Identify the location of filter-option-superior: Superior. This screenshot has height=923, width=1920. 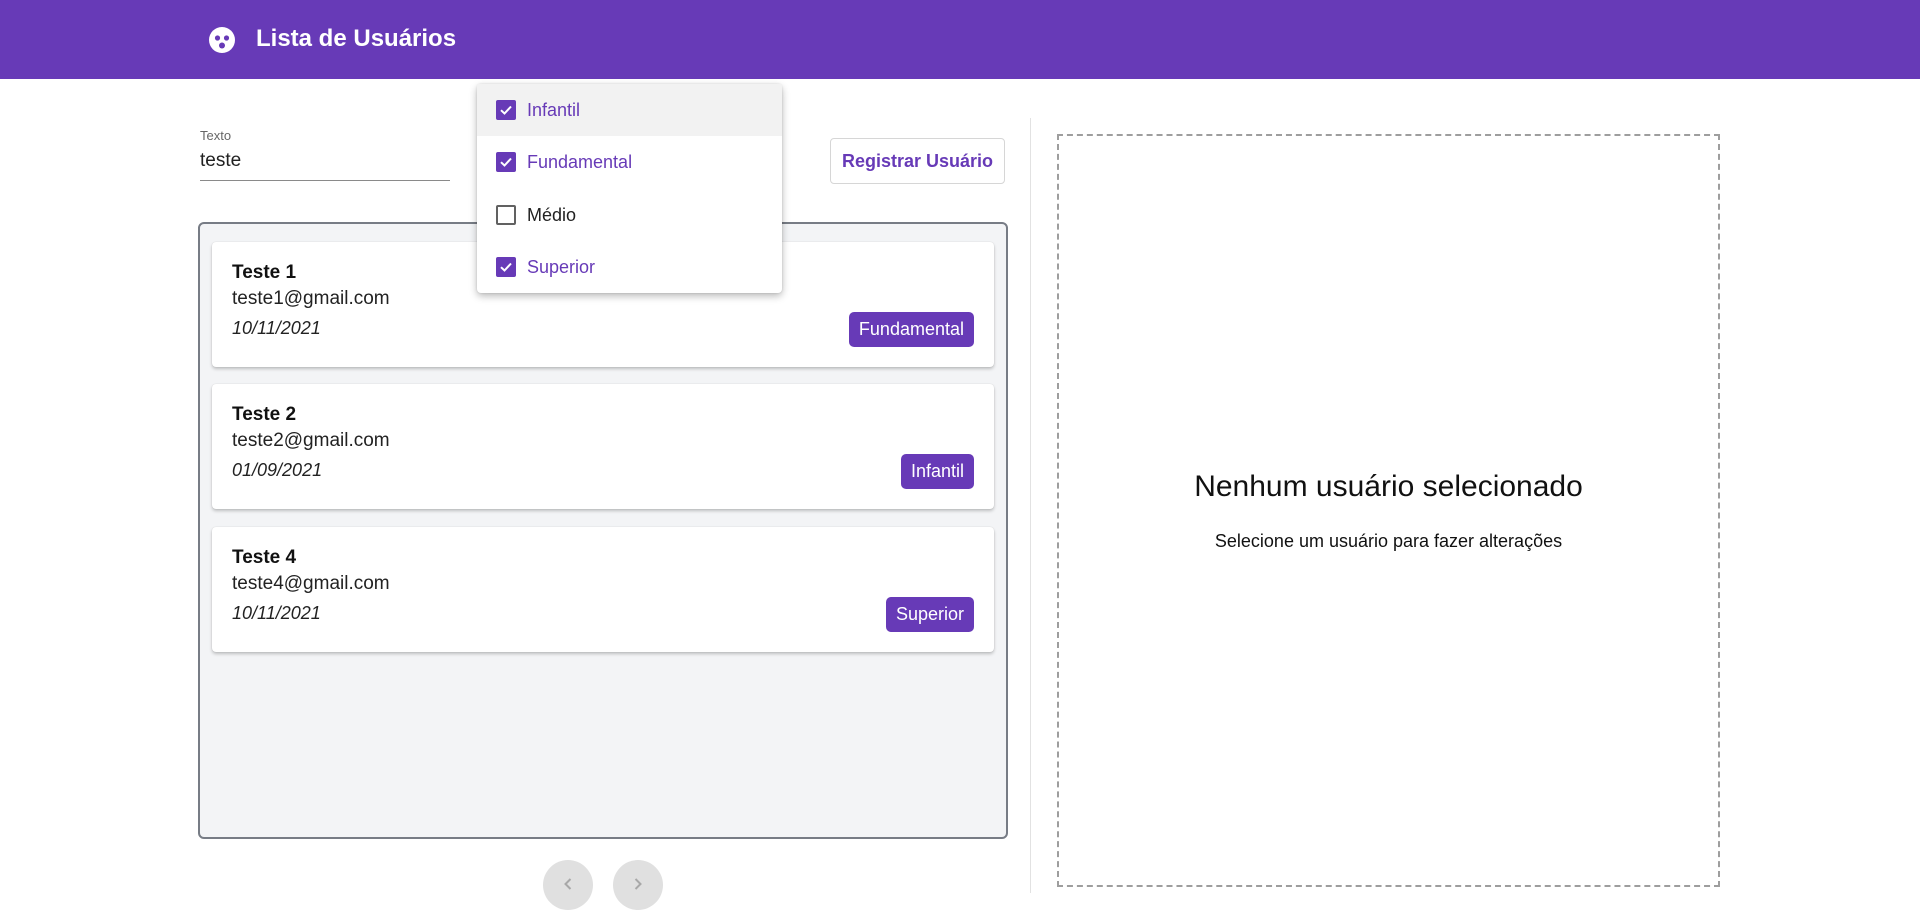
(629, 267).